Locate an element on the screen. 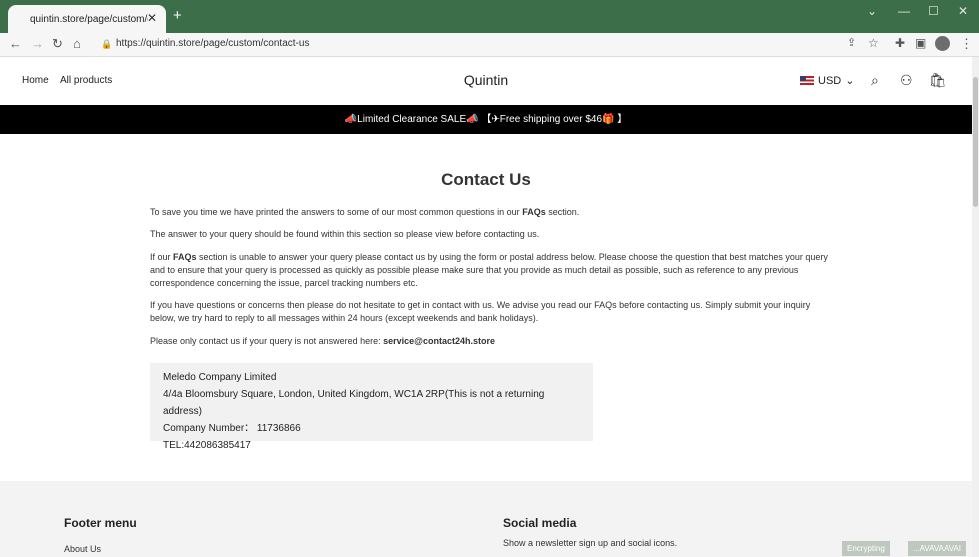 The height and width of the screenshot is (557, 979). profile-avatar-icon is located at coordinates (942, 43).